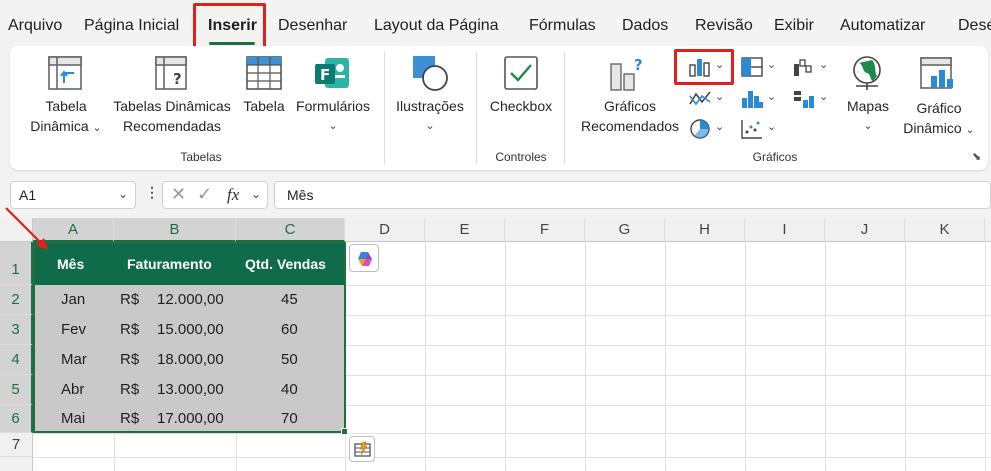  I want to click on column-header-e: E, so click(465, 230).